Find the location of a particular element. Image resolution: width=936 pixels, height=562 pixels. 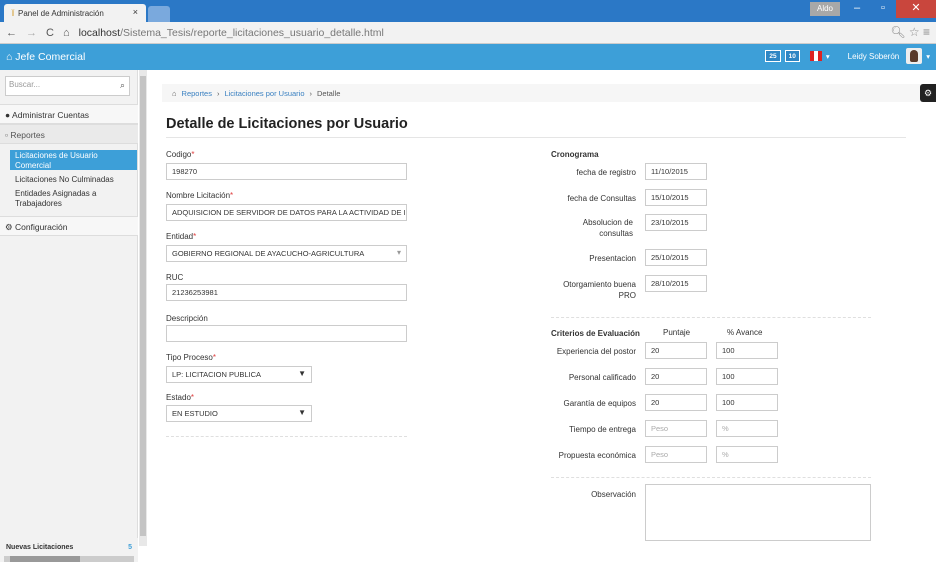

notification-badge: 25 is located at coordinates (773, 56).